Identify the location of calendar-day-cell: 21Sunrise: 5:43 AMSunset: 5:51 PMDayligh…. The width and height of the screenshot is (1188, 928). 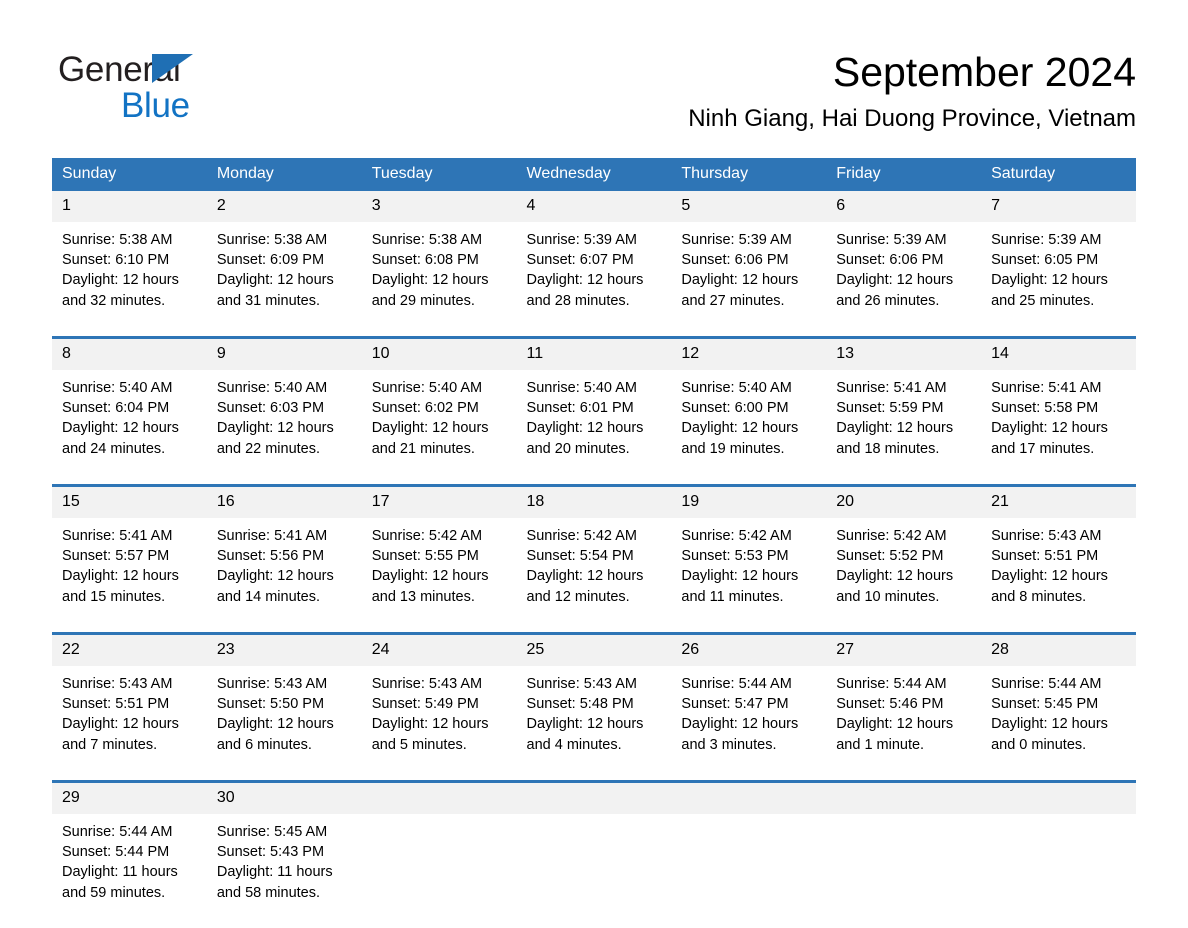
(1058, 560).